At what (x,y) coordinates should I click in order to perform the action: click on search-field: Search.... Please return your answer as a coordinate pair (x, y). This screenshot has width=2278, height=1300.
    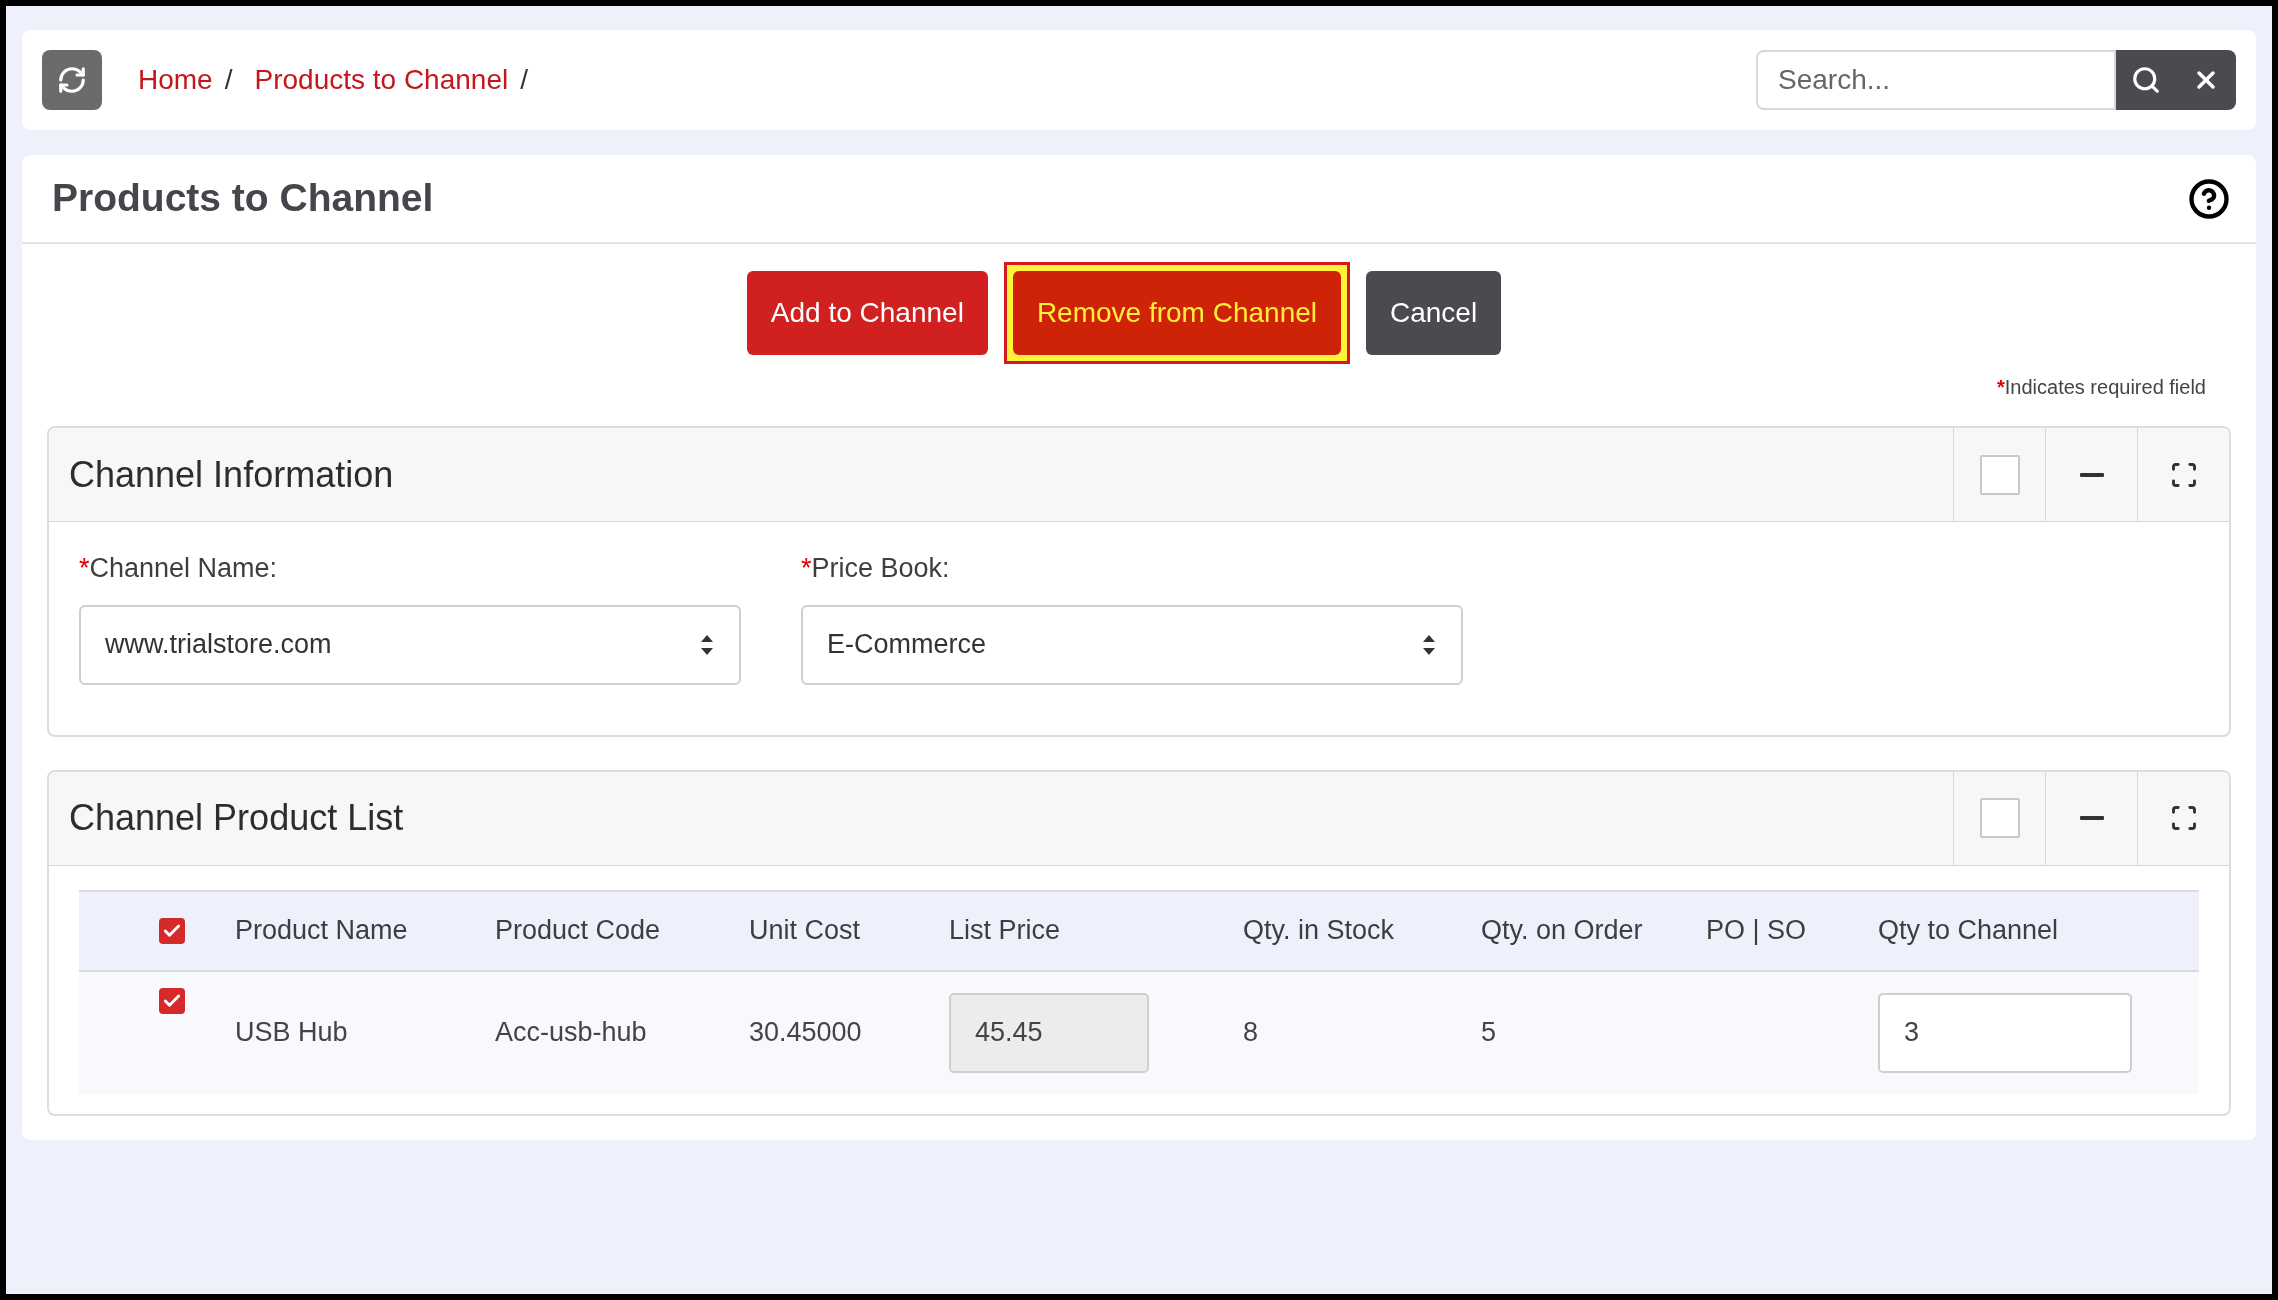
    Looking at the image, I should click on (1936, 80).